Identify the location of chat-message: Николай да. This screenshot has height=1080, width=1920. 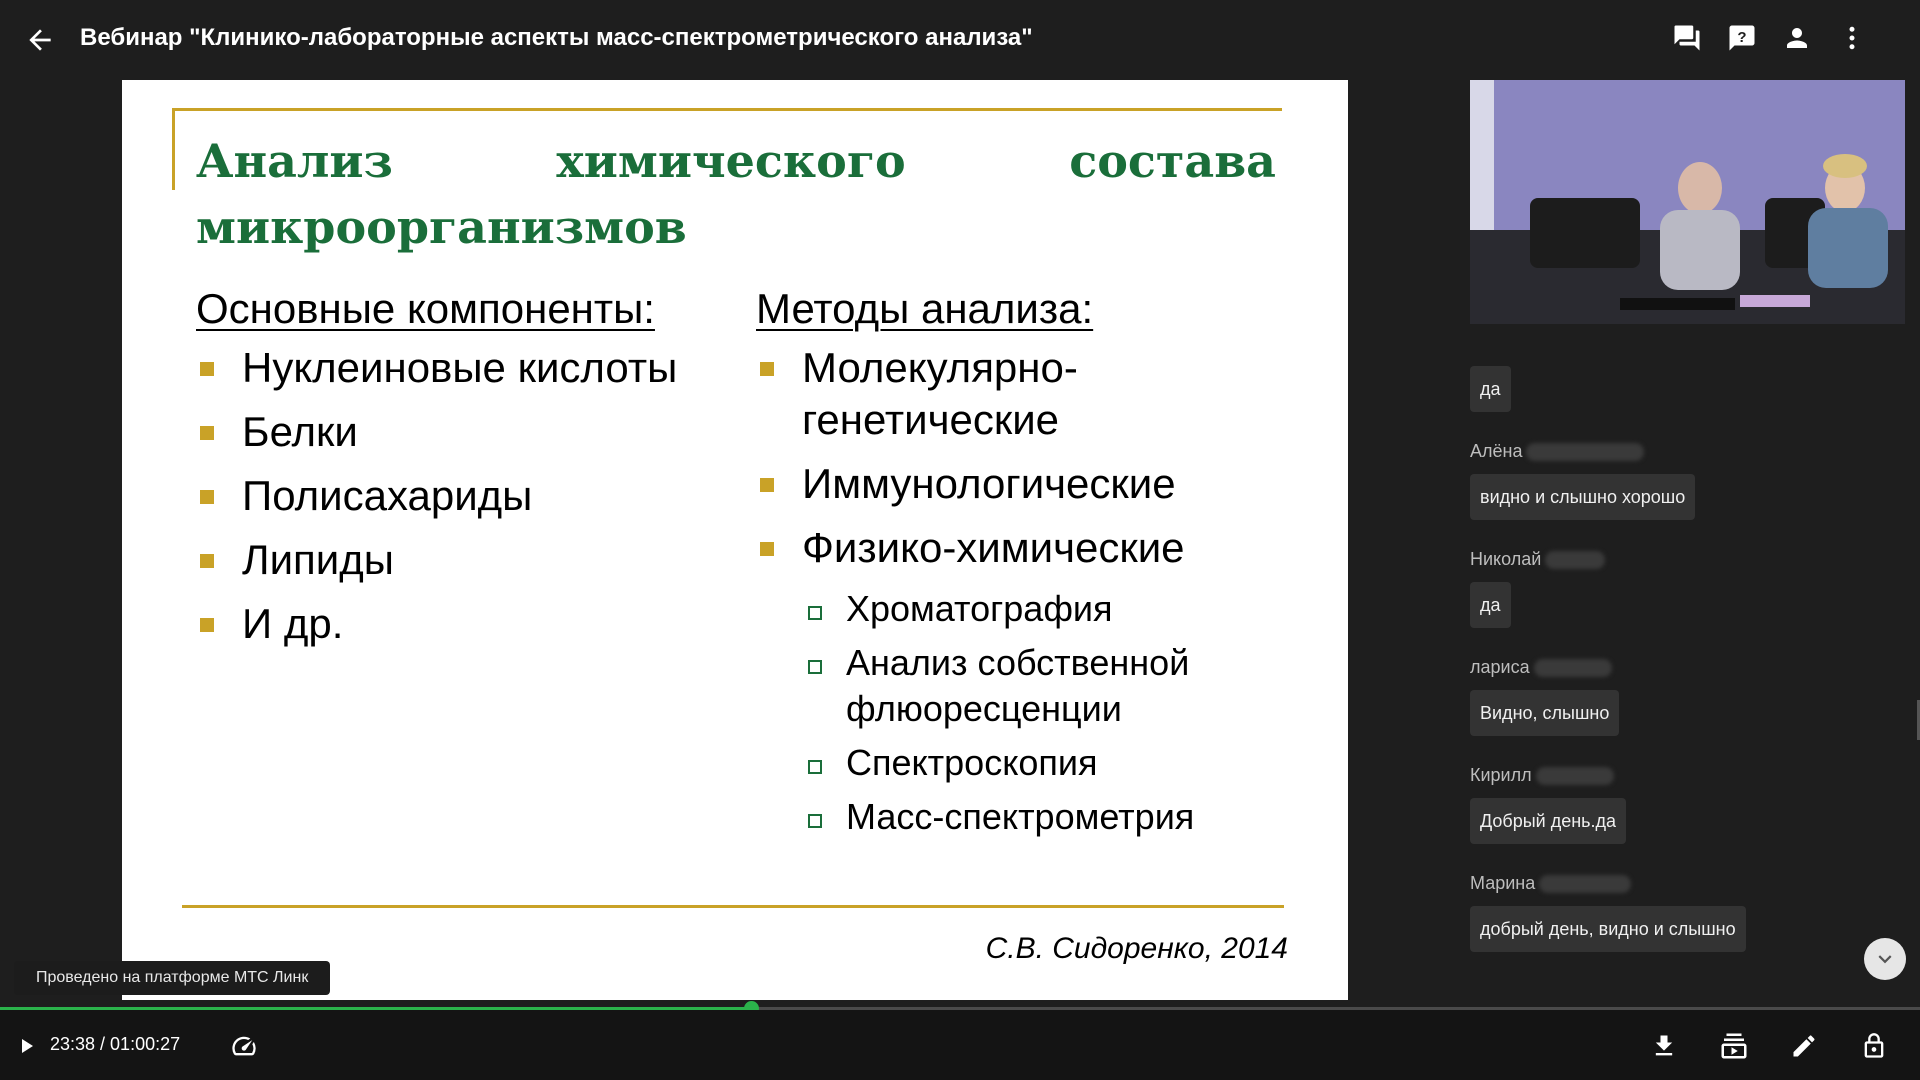
(1690, 600).